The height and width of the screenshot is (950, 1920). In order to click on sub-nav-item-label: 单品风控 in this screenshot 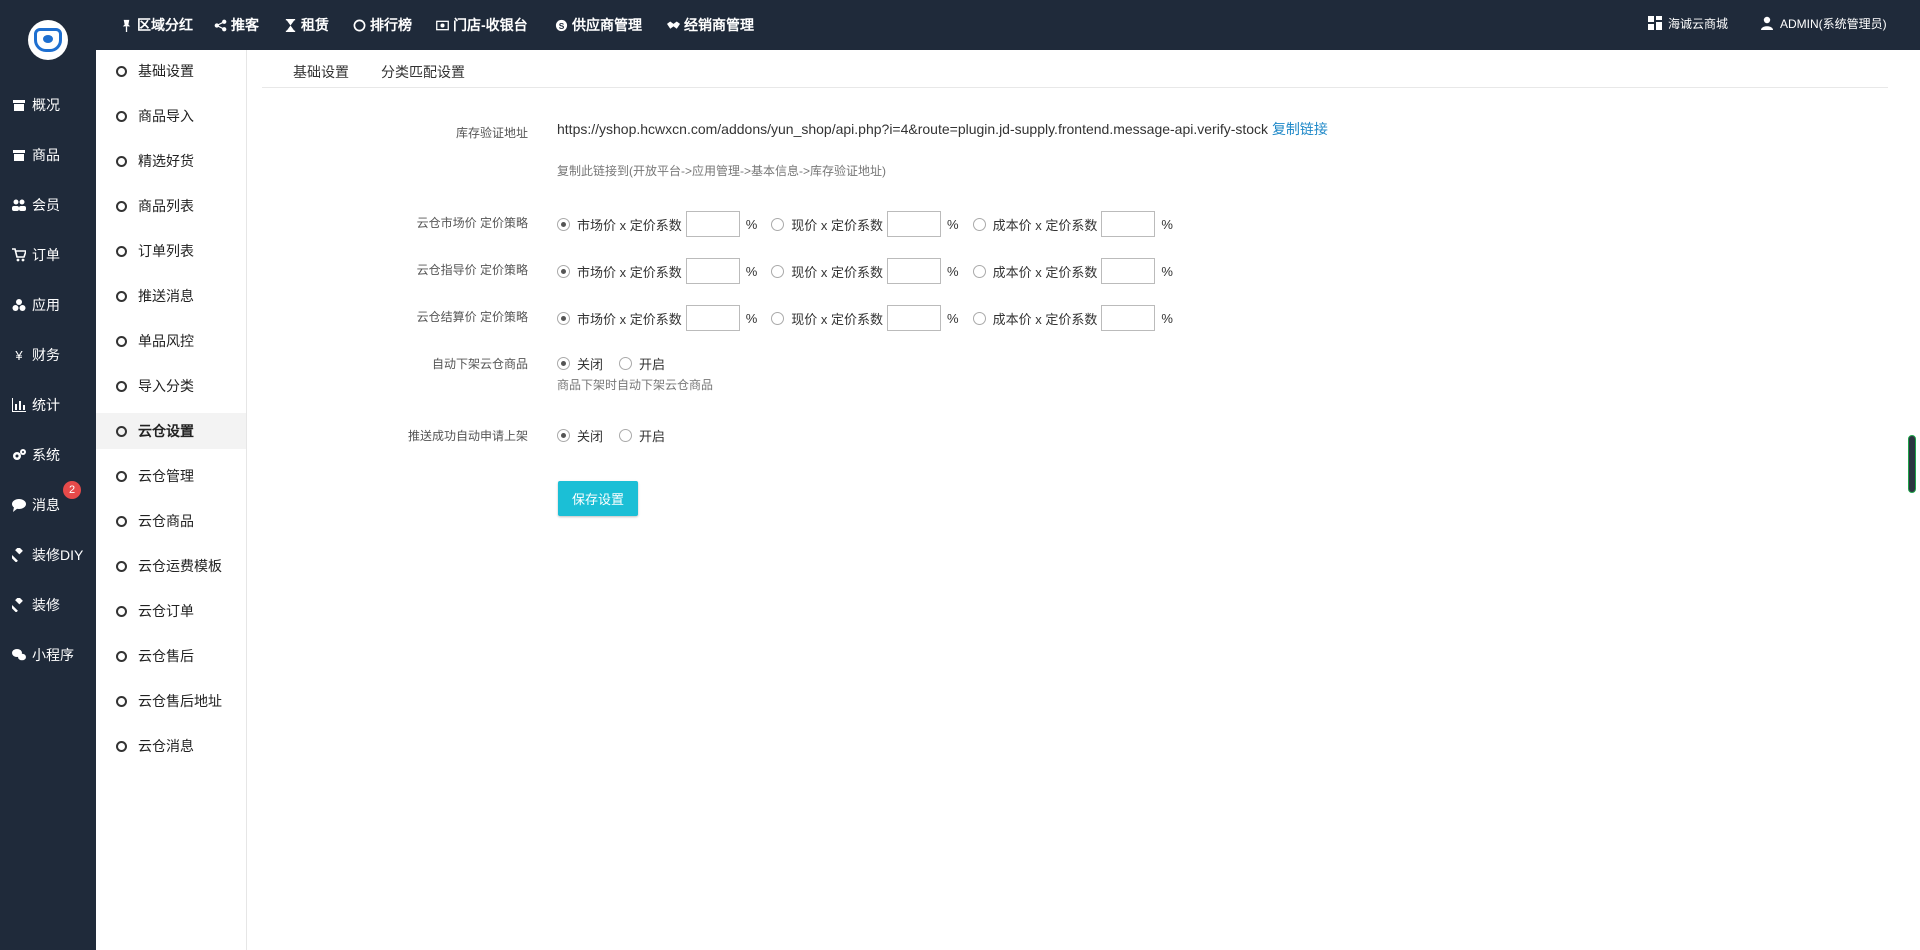, I will do `click(166, 341)`.